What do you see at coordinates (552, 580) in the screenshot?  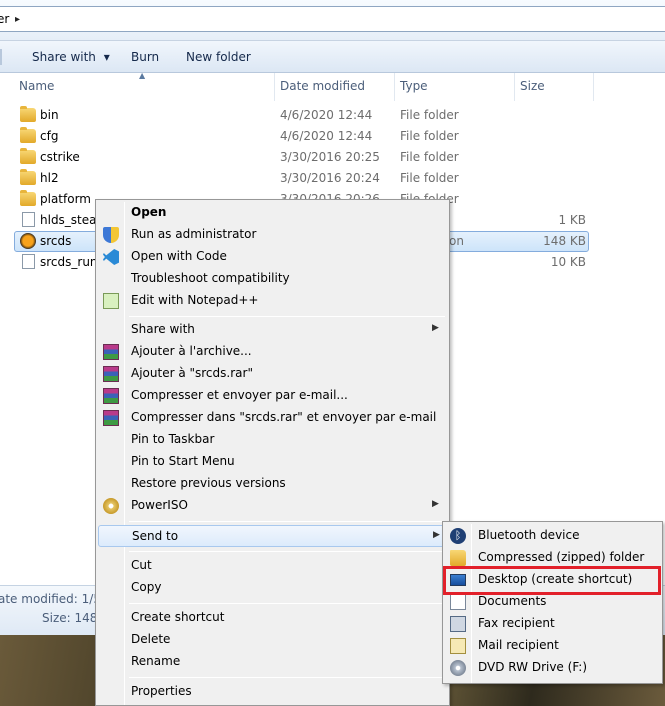 I see `highlight-annotation` at bounding box center [552, 580].